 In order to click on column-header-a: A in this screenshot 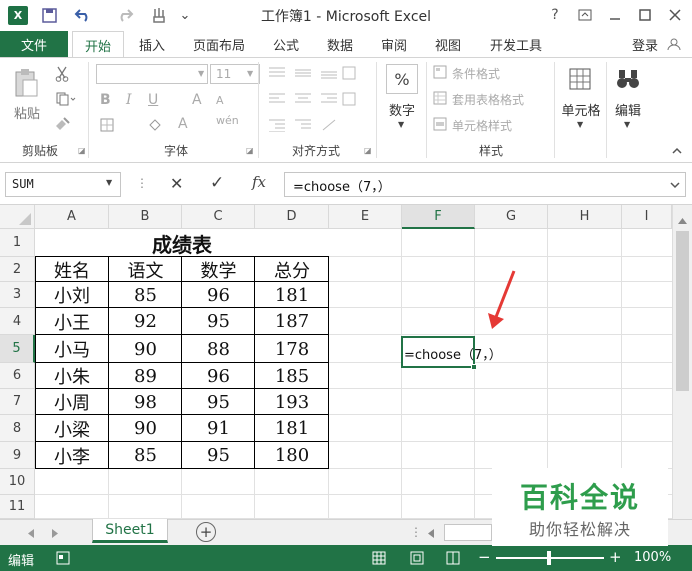, I will do `click(72, 217)`.